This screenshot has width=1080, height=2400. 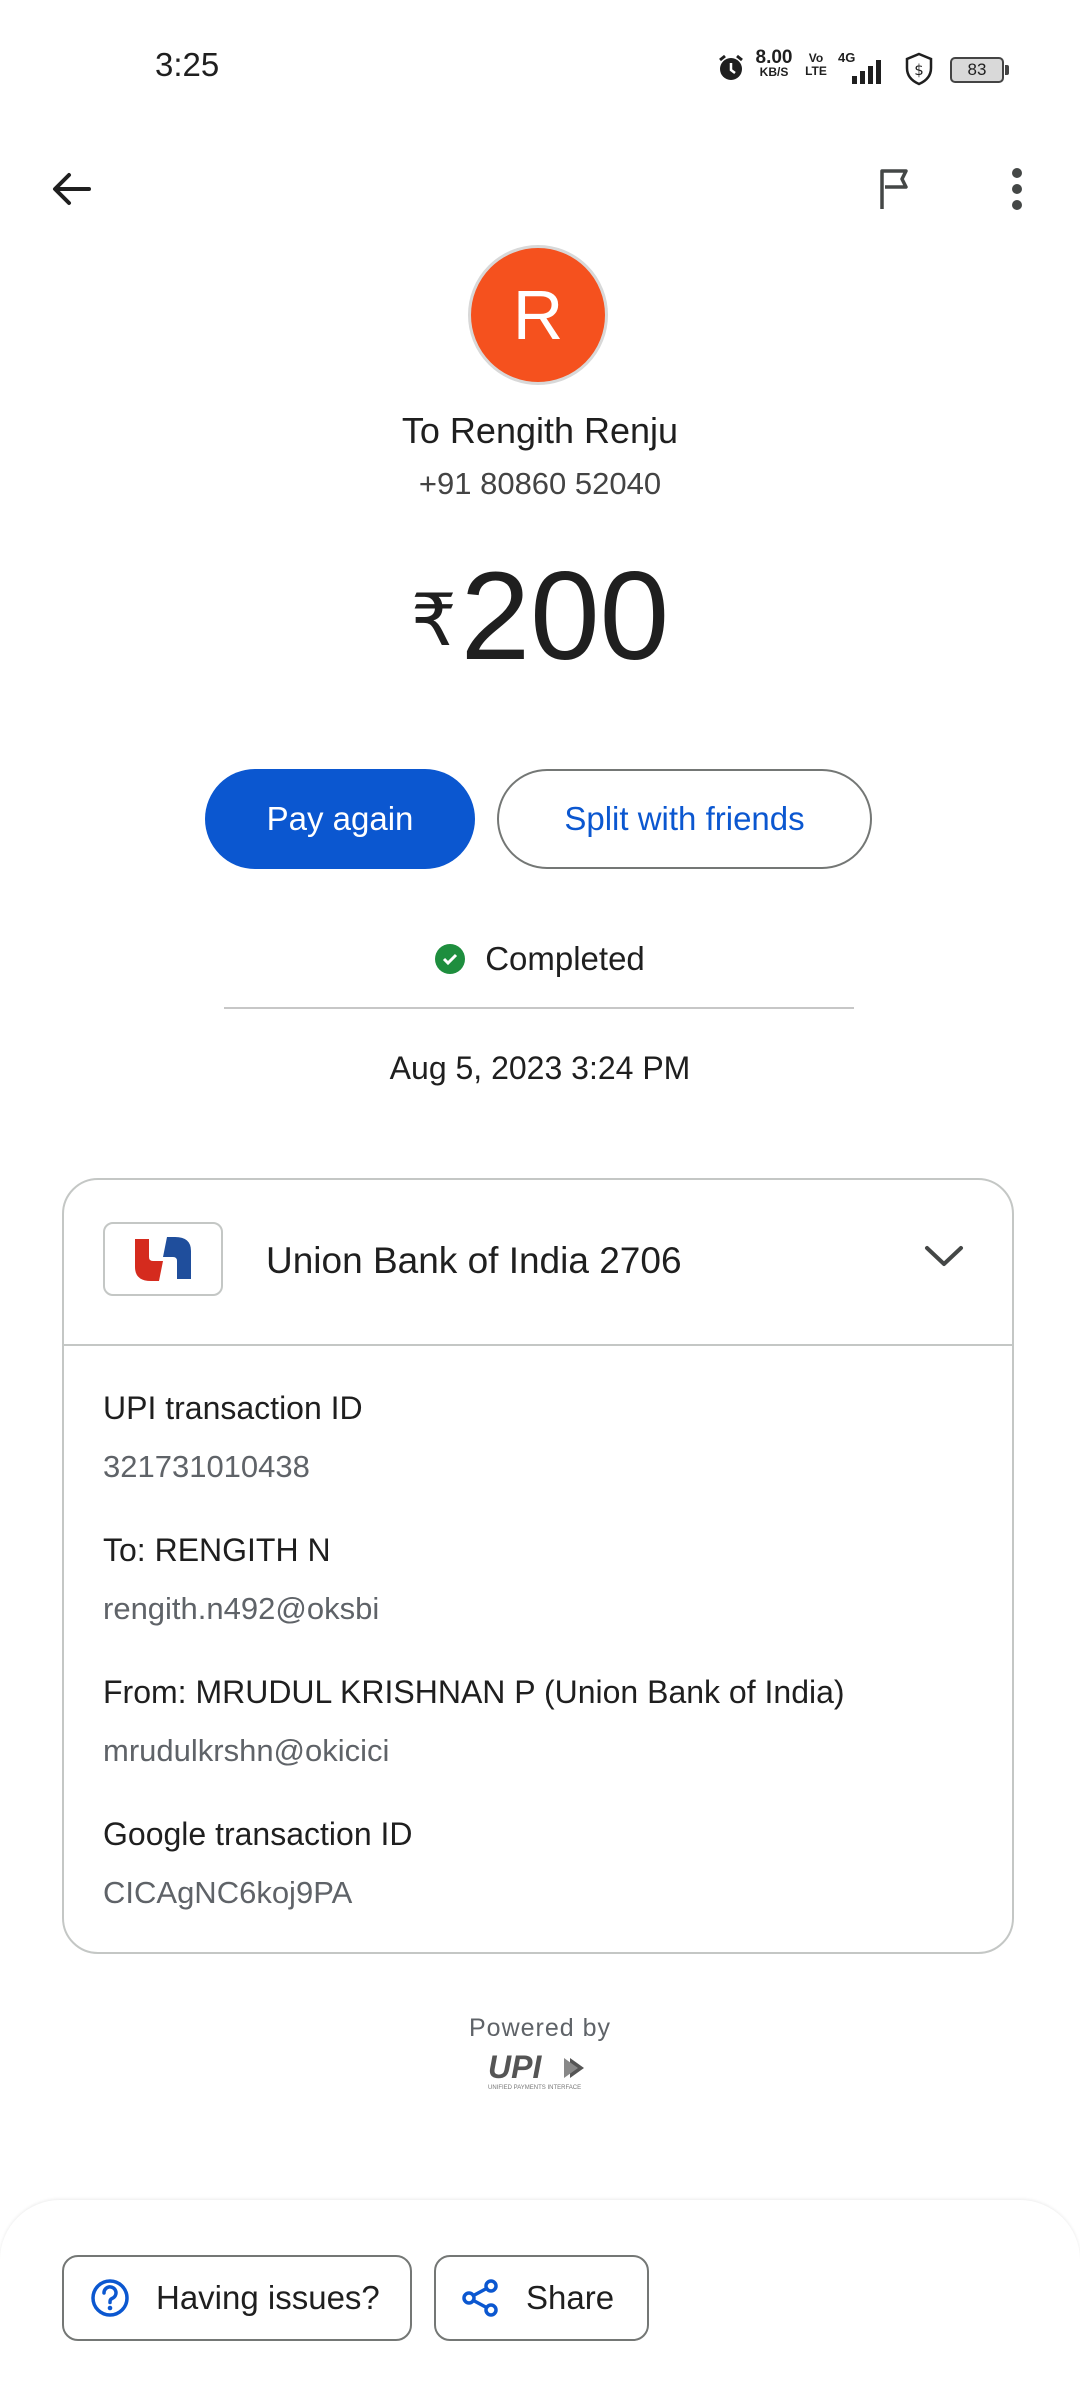 I want to click on upi-logo: UPI UNIFIED PAYMENTS INTERFACE, so click(x=536, y=2070).